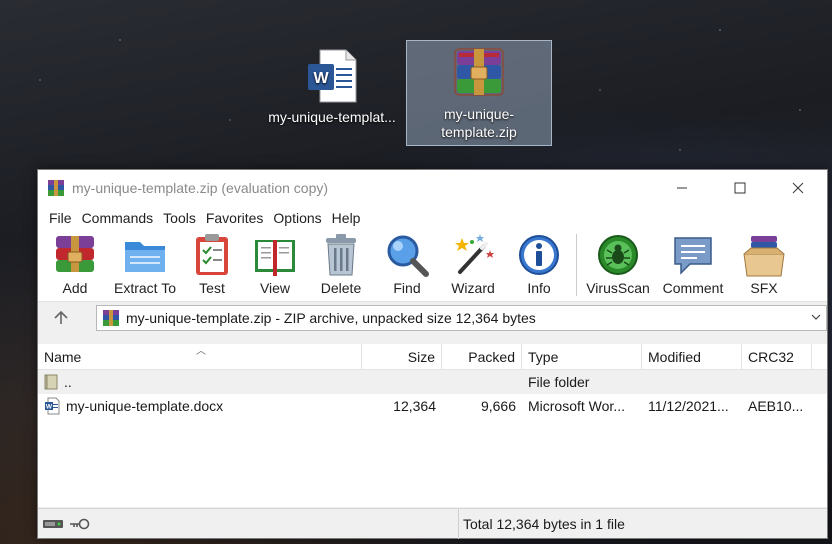  I want to click on file-packed, so click(482, 382).